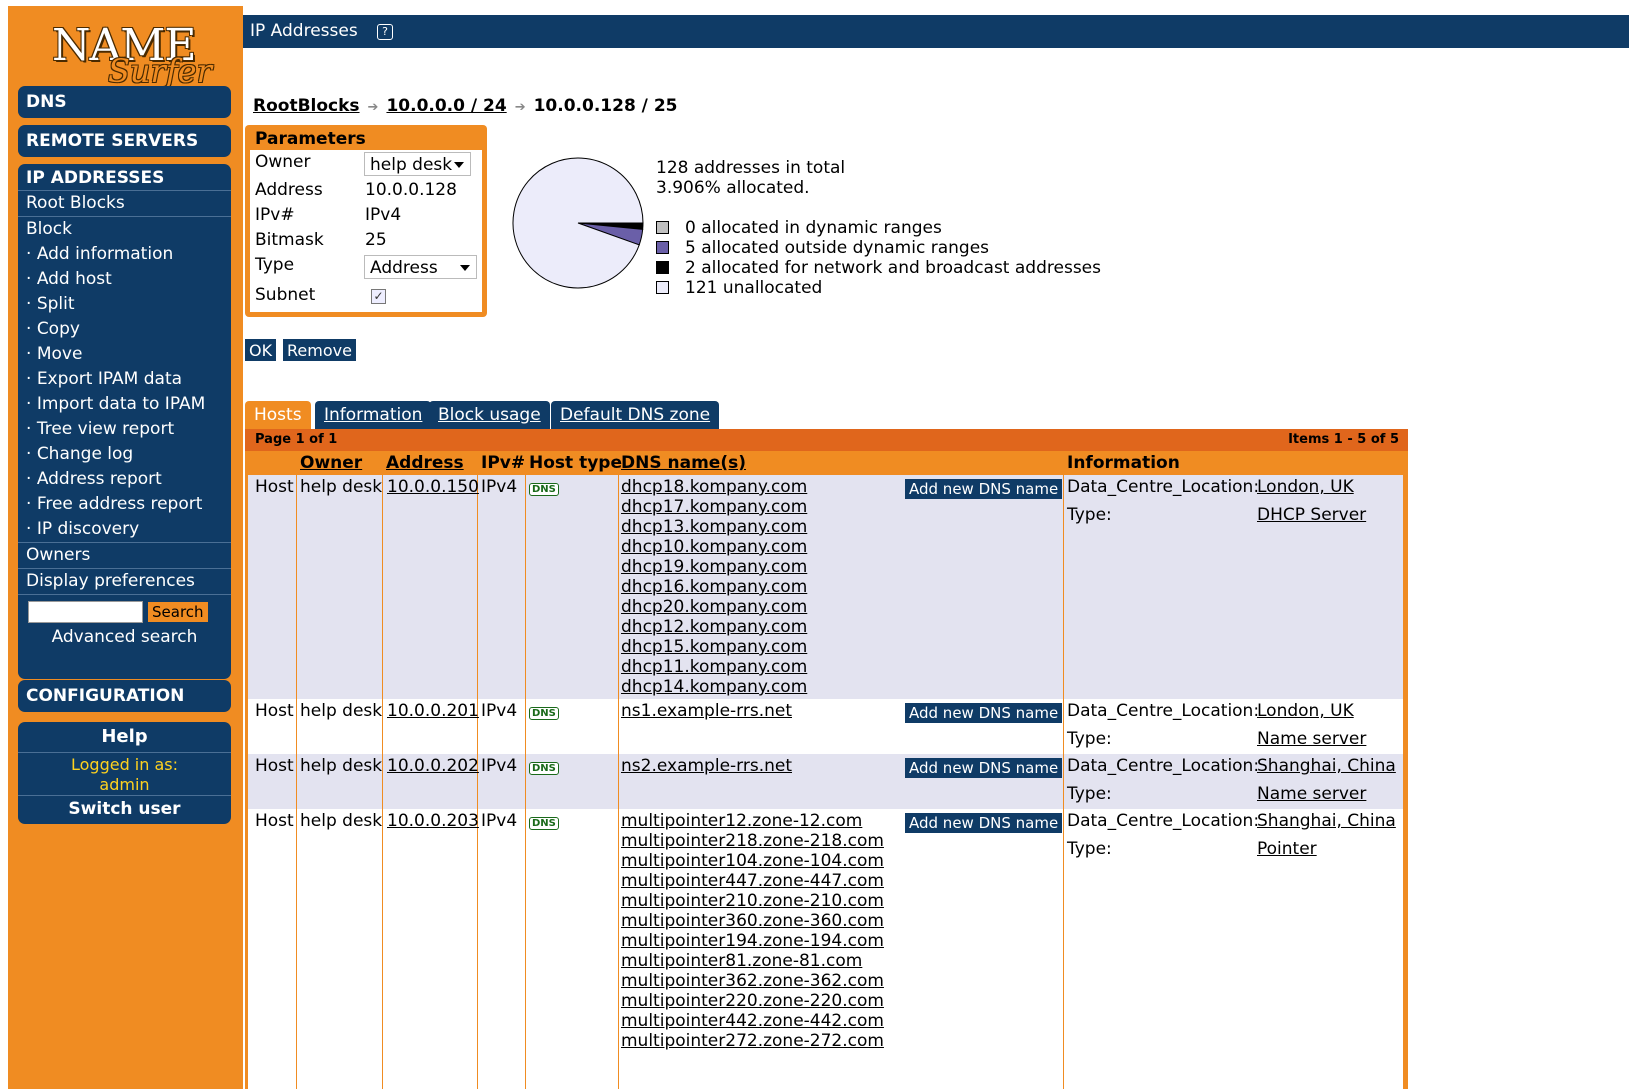  I want to click on sidebar-subitem-import-data-to-ipam: Import data to IPAM, so click(124, 404).